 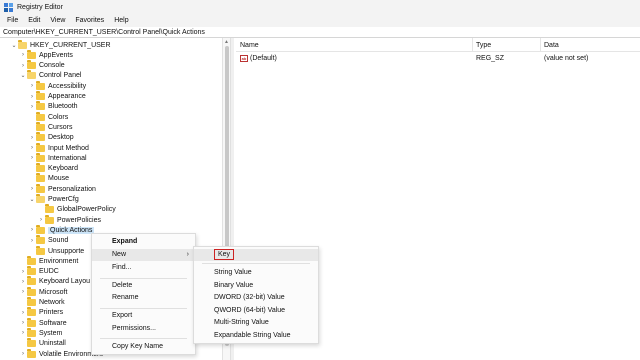 I want to click on tree-item: › Console, so click(x=42, y=65).